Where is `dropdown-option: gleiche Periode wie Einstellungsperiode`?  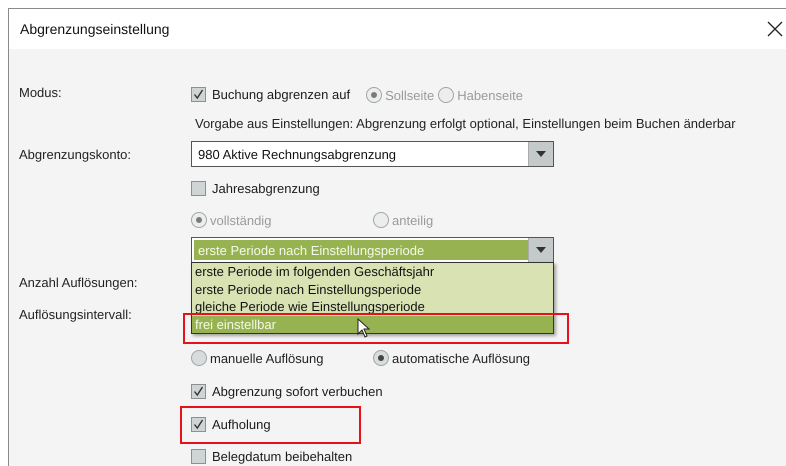 dropdown-option: gleiche Periode wie Einstellungsperiode is located at coordinates (372, 307).